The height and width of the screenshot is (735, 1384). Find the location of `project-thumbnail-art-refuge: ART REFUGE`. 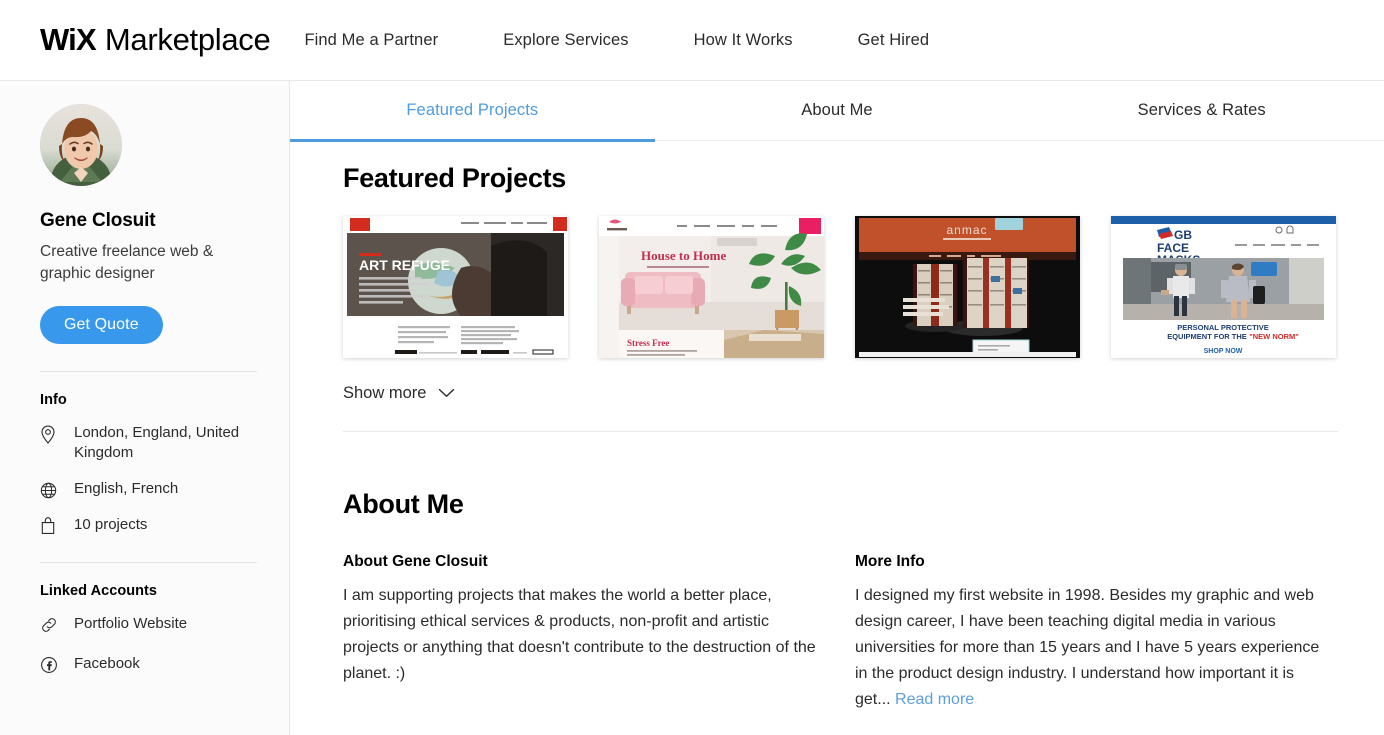

project-thumbnail-art-refuge: ART REFUGE is located at coordinates (455, 287).